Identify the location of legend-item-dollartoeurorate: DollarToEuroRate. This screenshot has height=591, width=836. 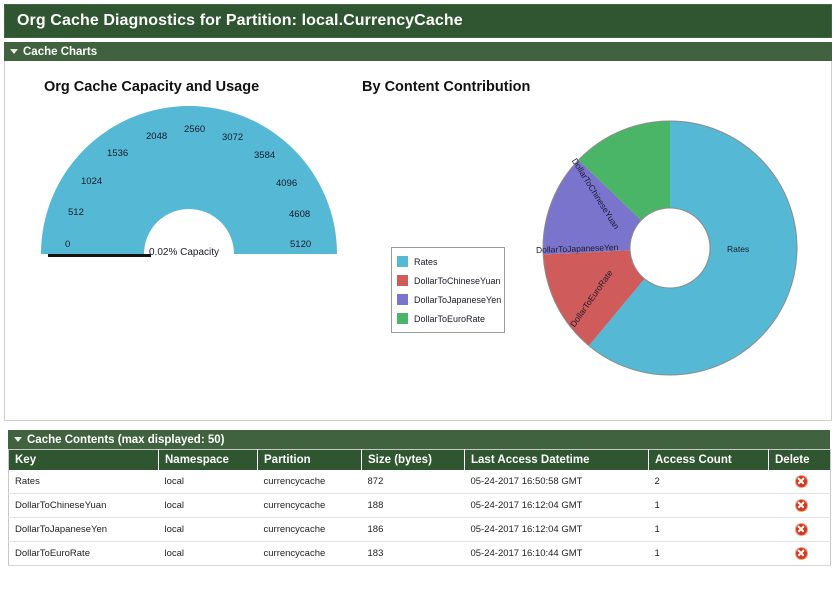
(448, 318).